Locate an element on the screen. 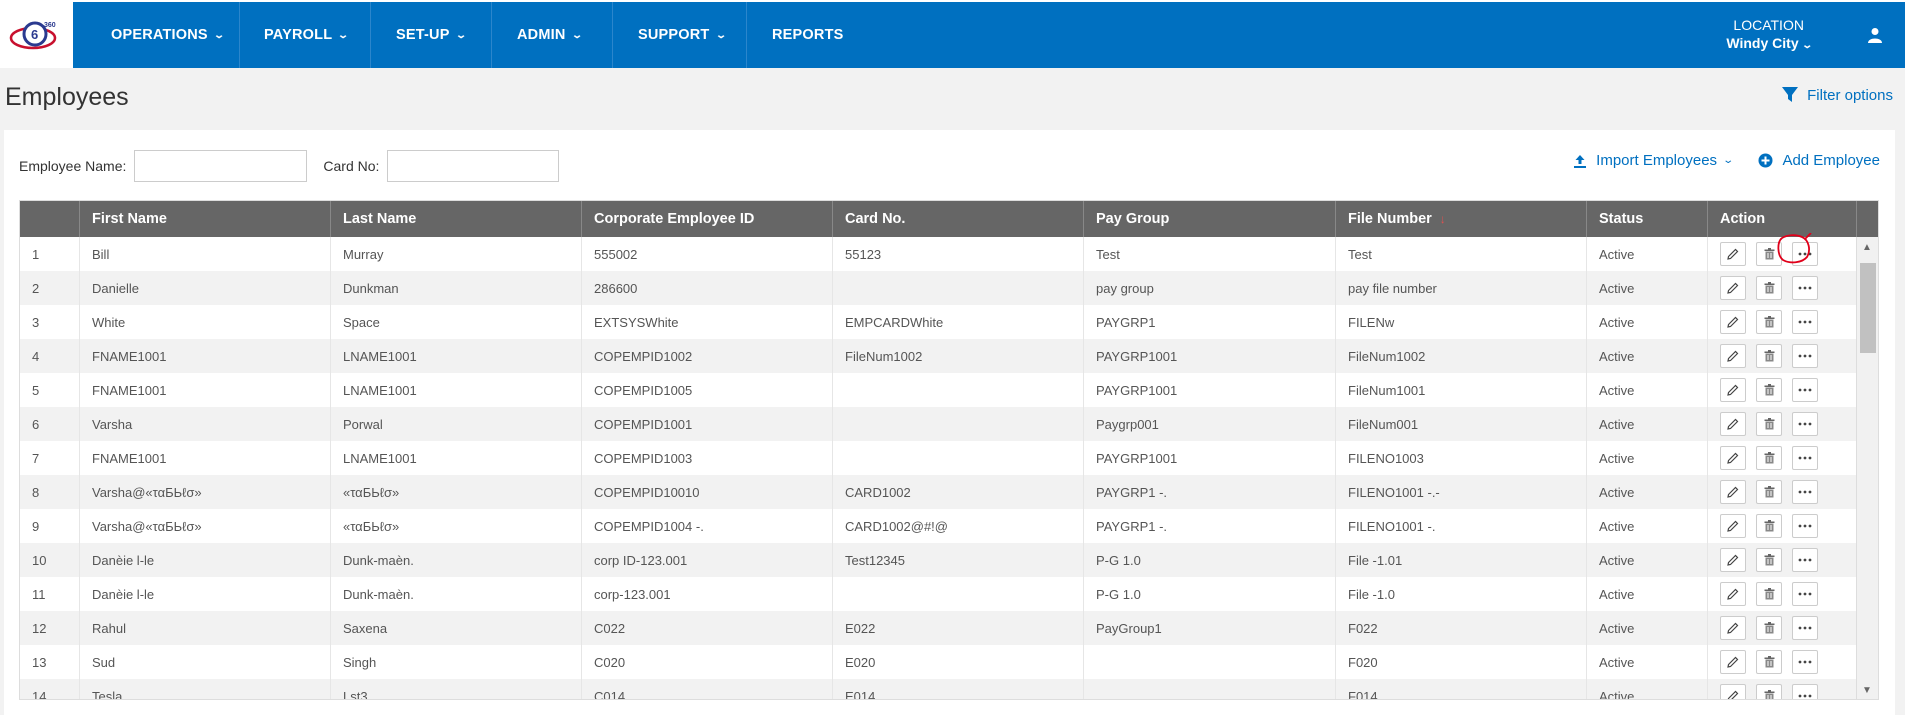 This screenshot has height=715, width=1905. employee-name-input is located at coordinates (221, 166).